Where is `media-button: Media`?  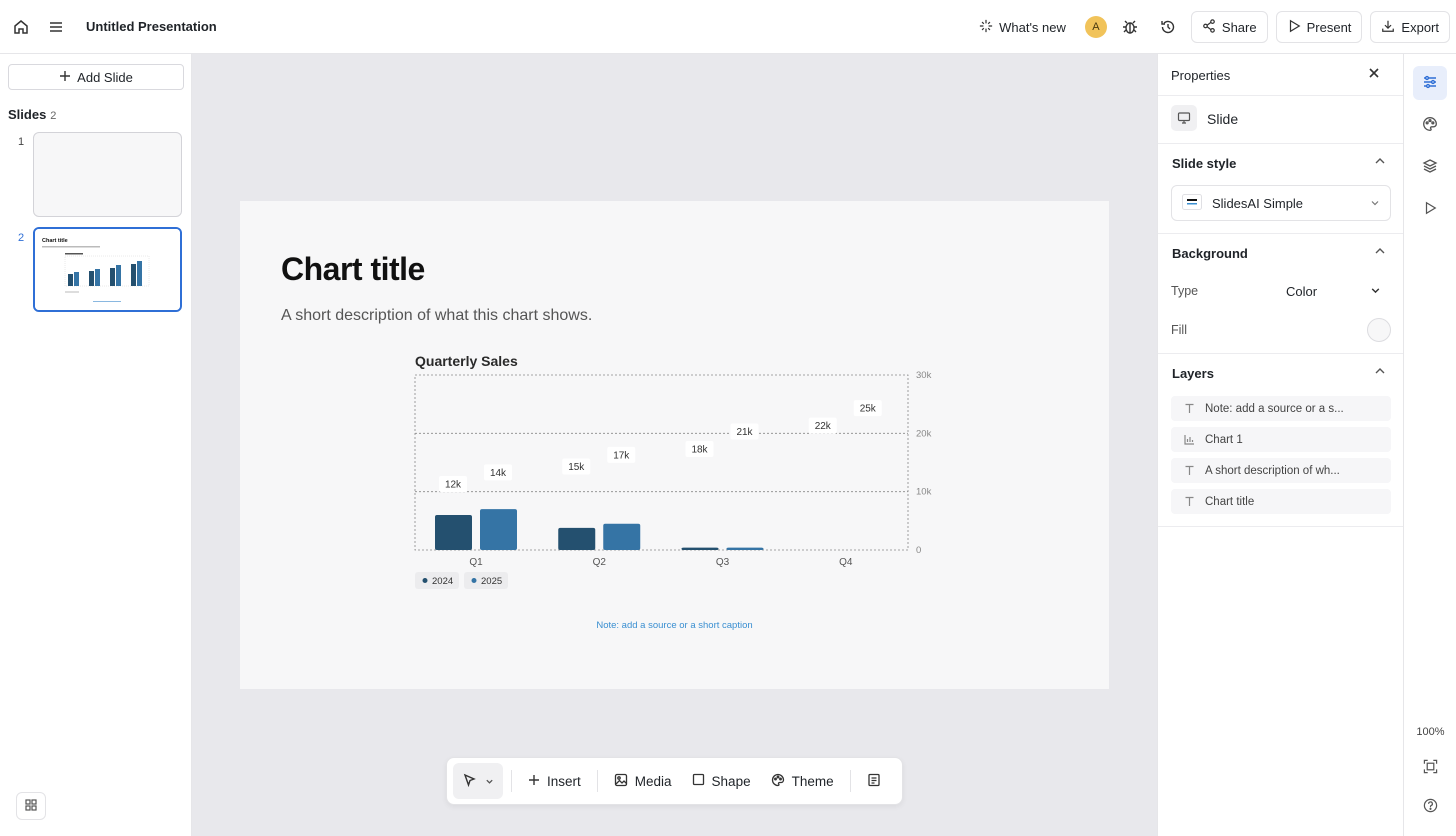
media-button: Media is located at coordinates (643, 781).